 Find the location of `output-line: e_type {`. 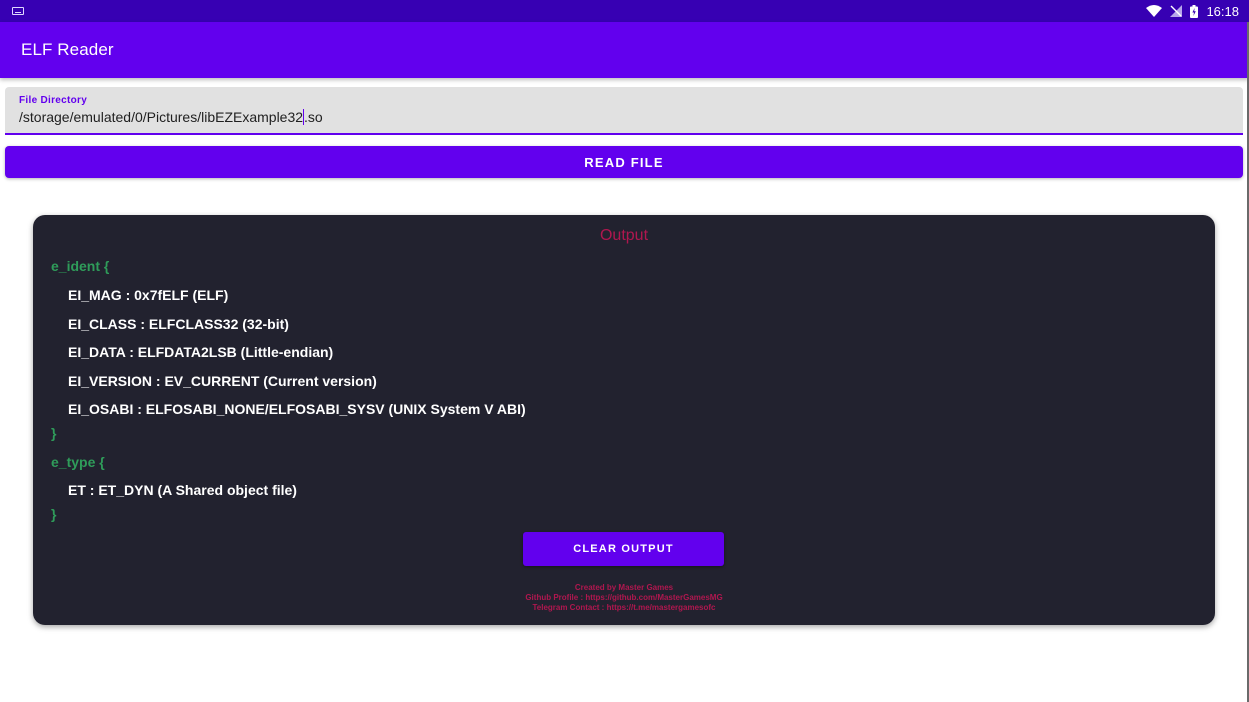

output-line: e_type { is located at coordinates (78, 462).